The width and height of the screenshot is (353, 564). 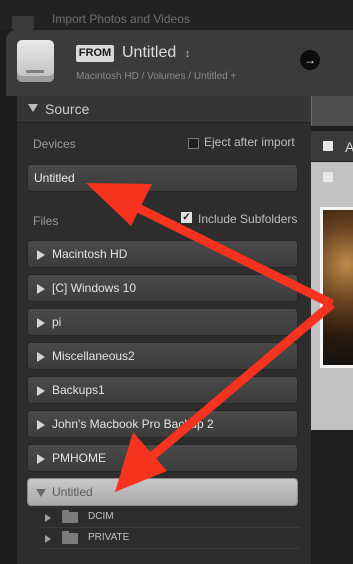 What do you see at coordinates (171, 518) in the screenshot?
I see `folder-row: DCIM` at bounding box center [171, 518].